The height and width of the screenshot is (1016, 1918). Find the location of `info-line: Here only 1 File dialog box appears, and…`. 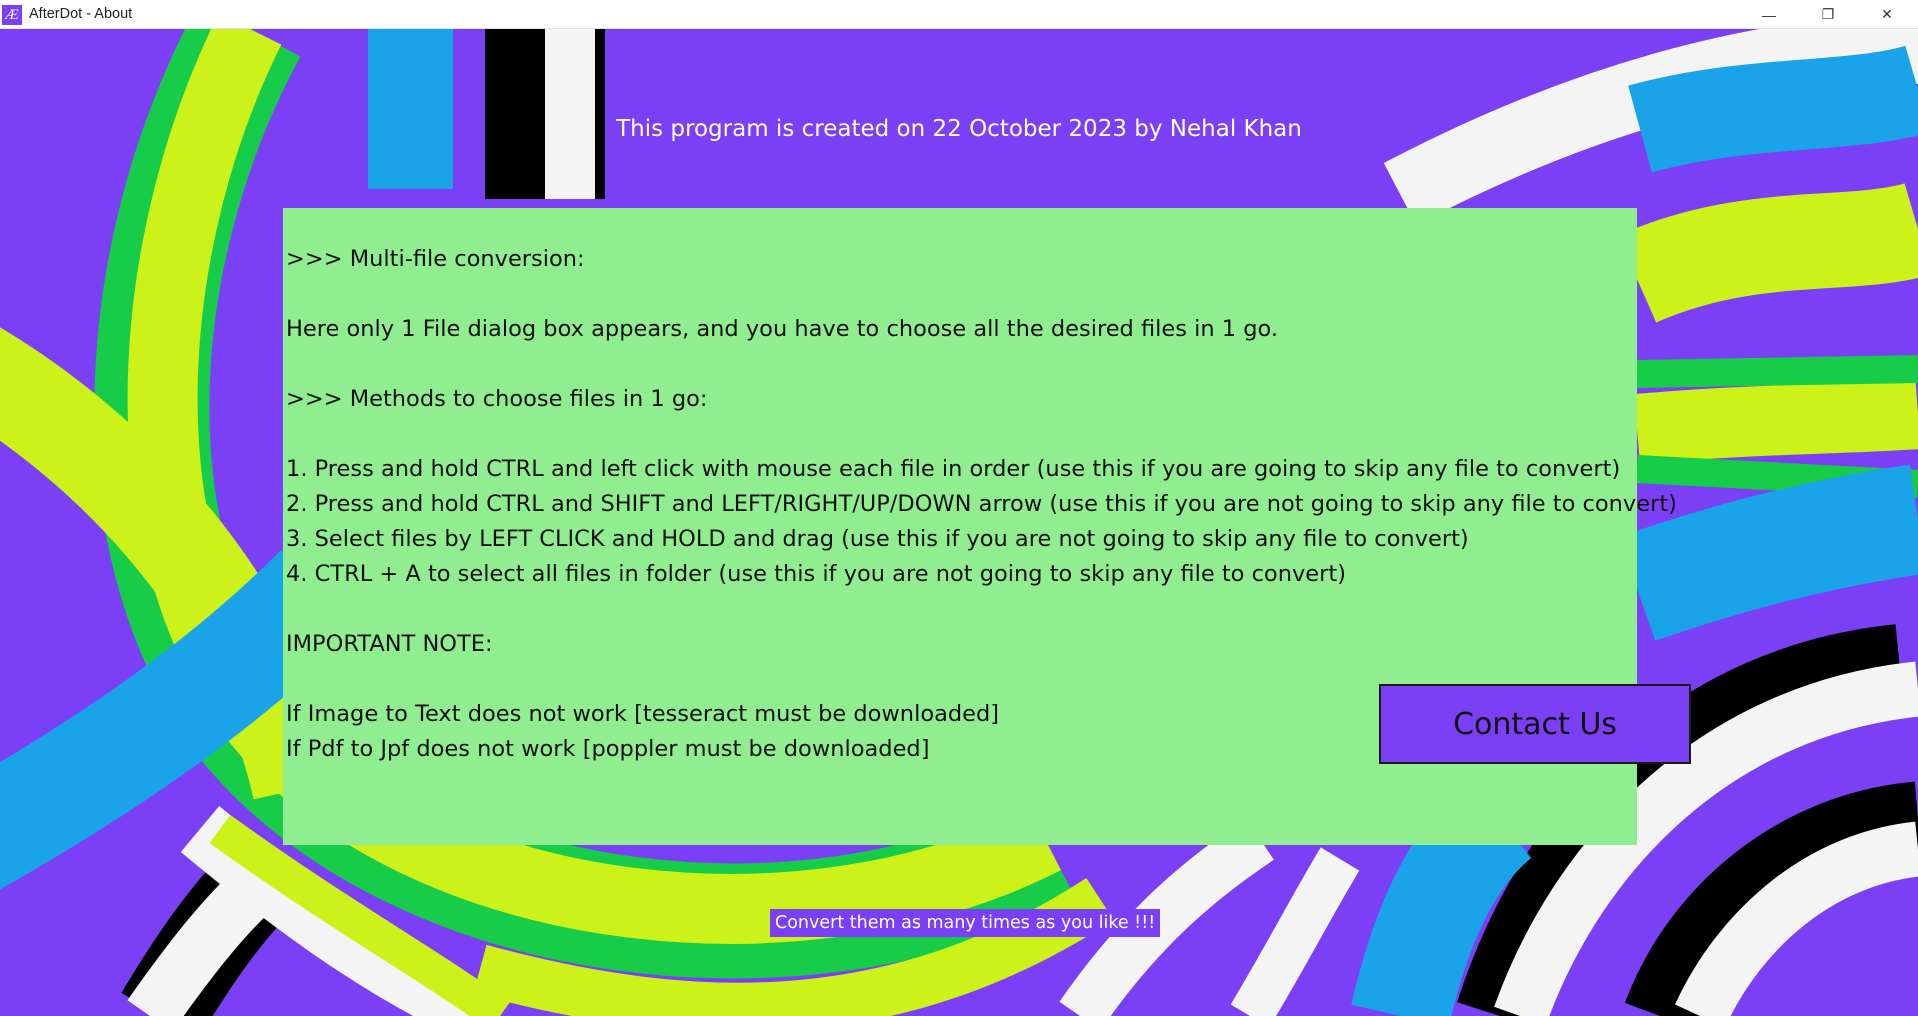

info-line: Here only 1 File dialog box appears, and… is located at coordinates (782, 329).